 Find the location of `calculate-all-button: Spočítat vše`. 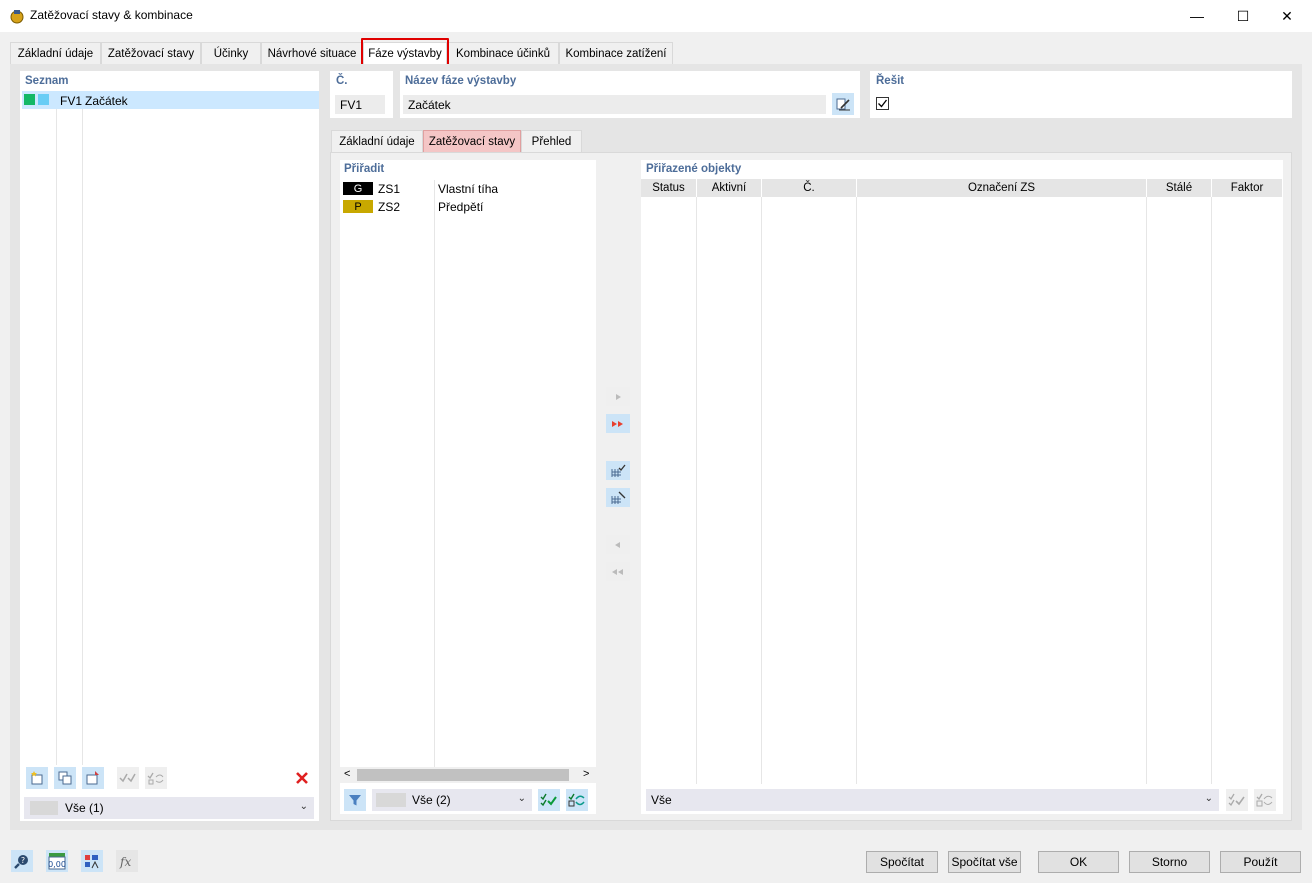

calculate-all-button: Spočítat vše is located at coordinates (984, 862).